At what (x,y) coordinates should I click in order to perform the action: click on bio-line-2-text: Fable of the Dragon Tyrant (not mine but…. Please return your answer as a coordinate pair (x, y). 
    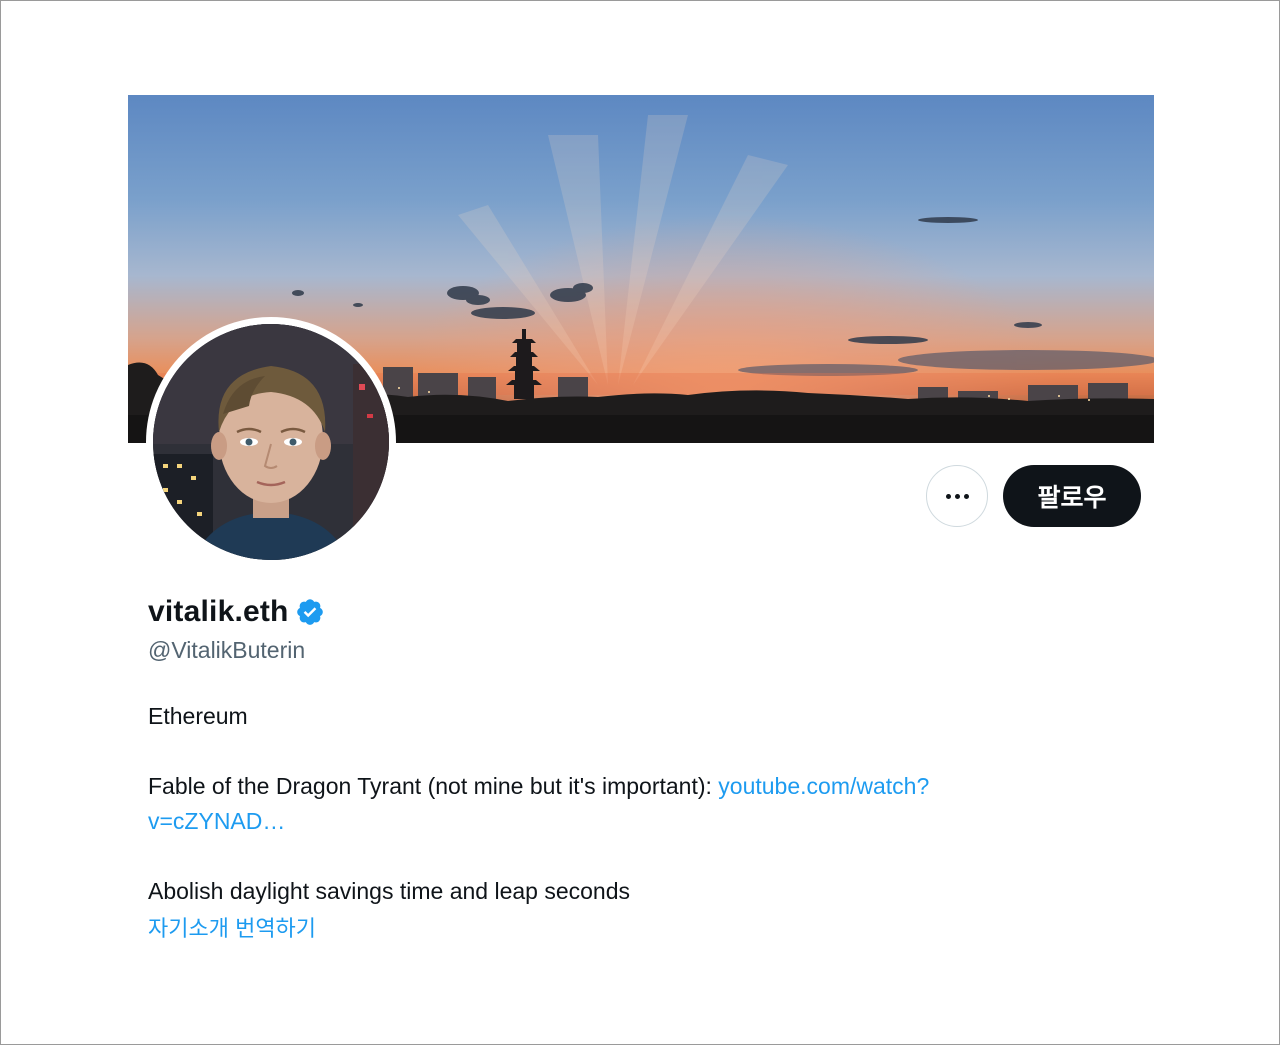
    Looking at the image, I should click on (433, 786).